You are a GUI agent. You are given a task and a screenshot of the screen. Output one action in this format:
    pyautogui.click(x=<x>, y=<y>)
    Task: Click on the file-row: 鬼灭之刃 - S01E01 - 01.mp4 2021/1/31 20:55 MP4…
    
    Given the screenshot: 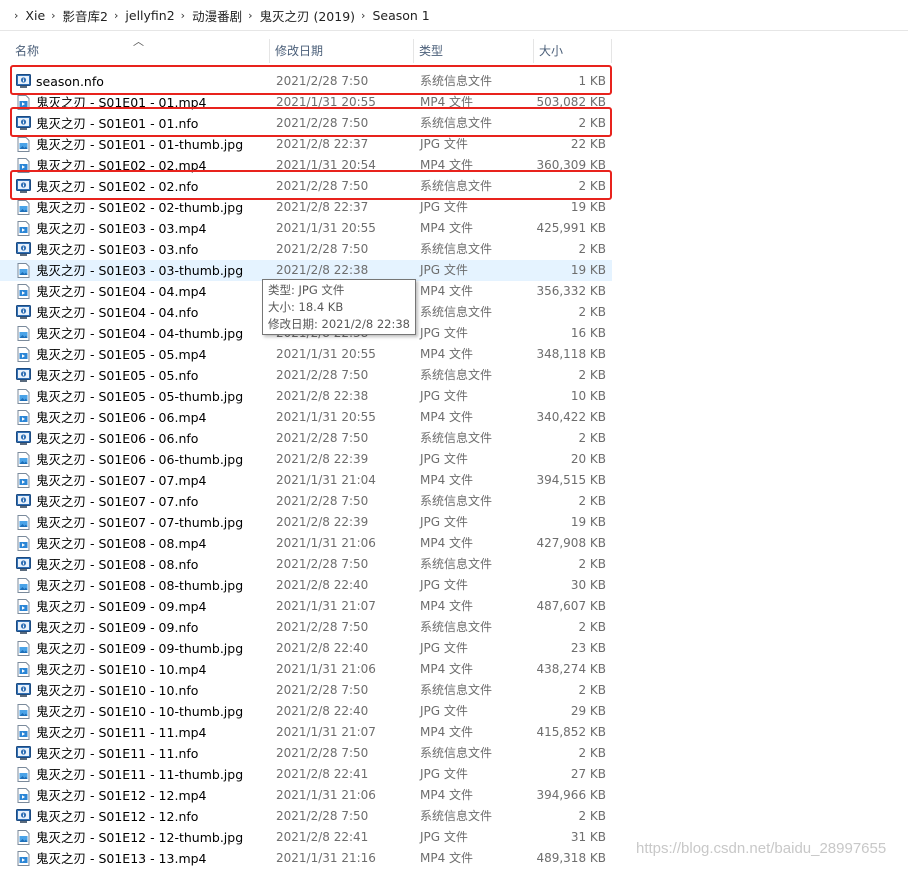 What is the action you would take?
    pyautogui.click(x=306, y=102)
    